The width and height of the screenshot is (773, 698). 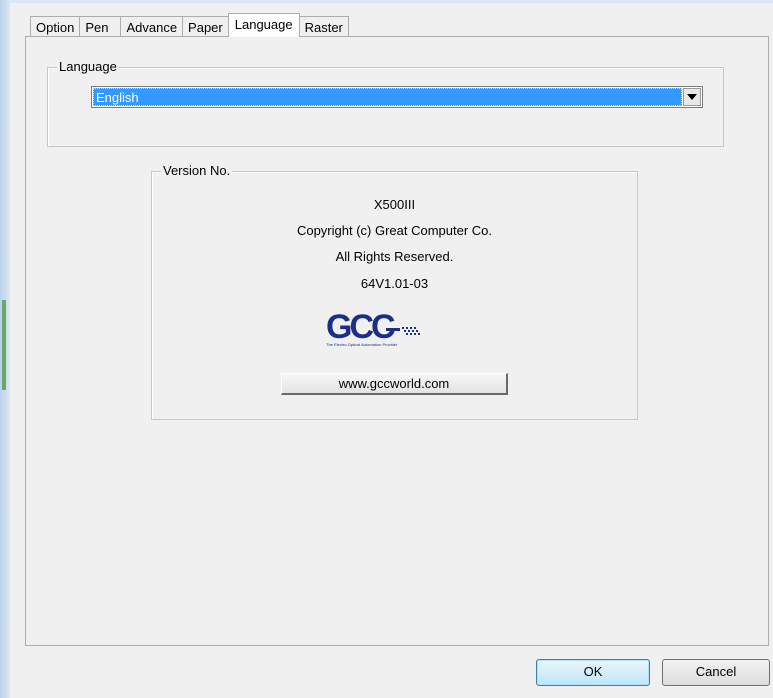 I want to click on tab-option: Option, so click(x=55, y=26).